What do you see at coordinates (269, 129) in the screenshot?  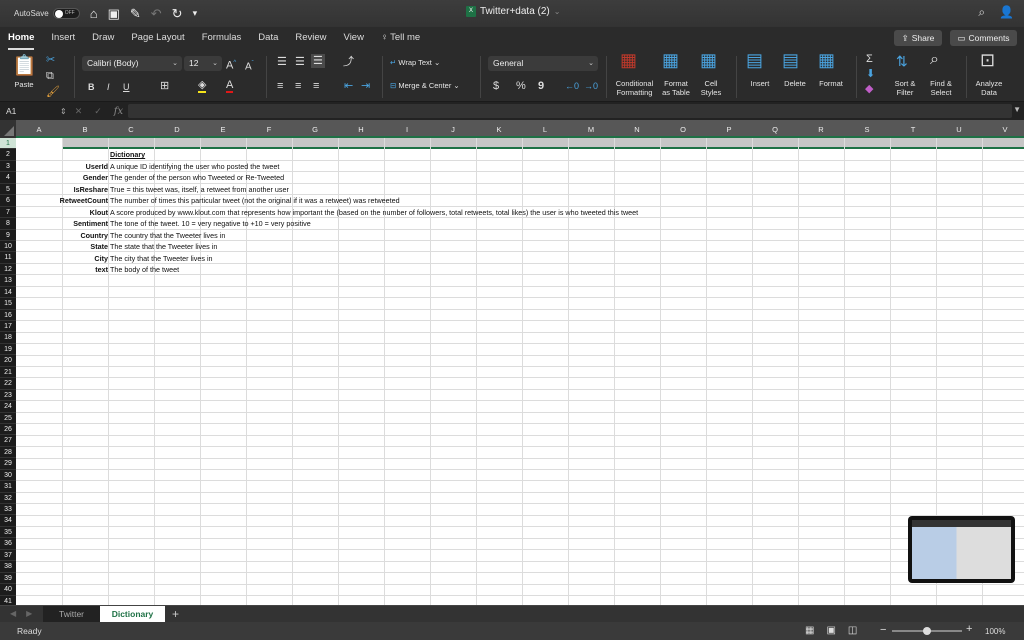 I see `column-header-f: F` at bounding box center [269, 129].